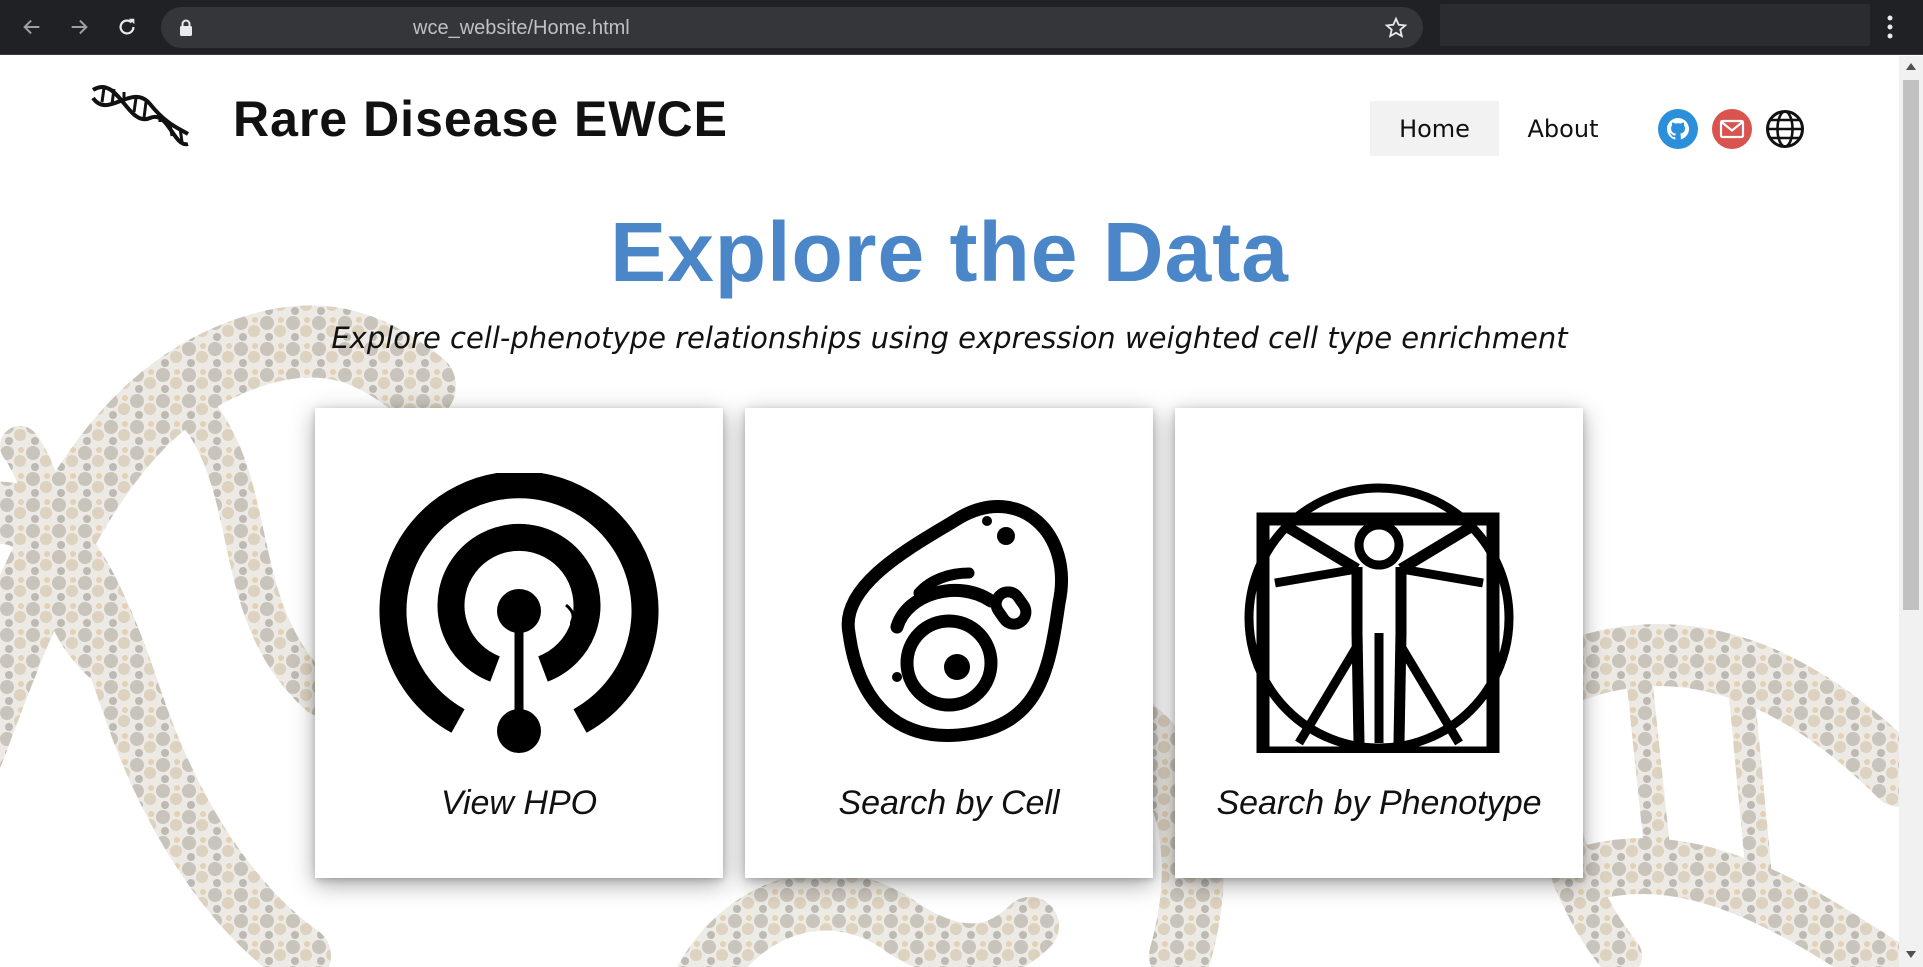 Image resolution: width=1923 pixels, height=967 pixels. Describe the element at coordinates (1379, 618) in the screenshot. I see `vitruvian-man-icon` at that location.